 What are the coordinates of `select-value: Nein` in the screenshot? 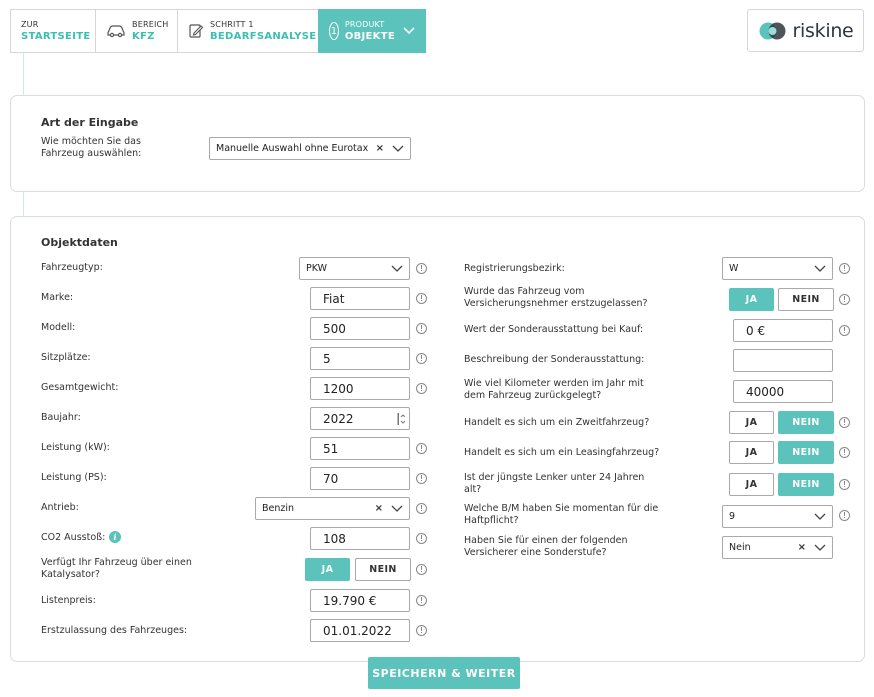 It's located at (740, 547).